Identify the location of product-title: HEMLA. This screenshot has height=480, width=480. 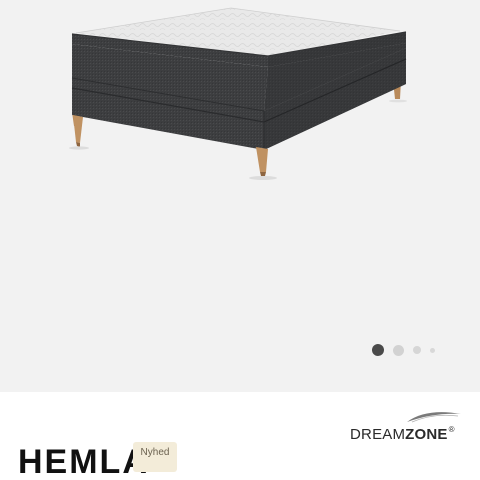
(83, 461).